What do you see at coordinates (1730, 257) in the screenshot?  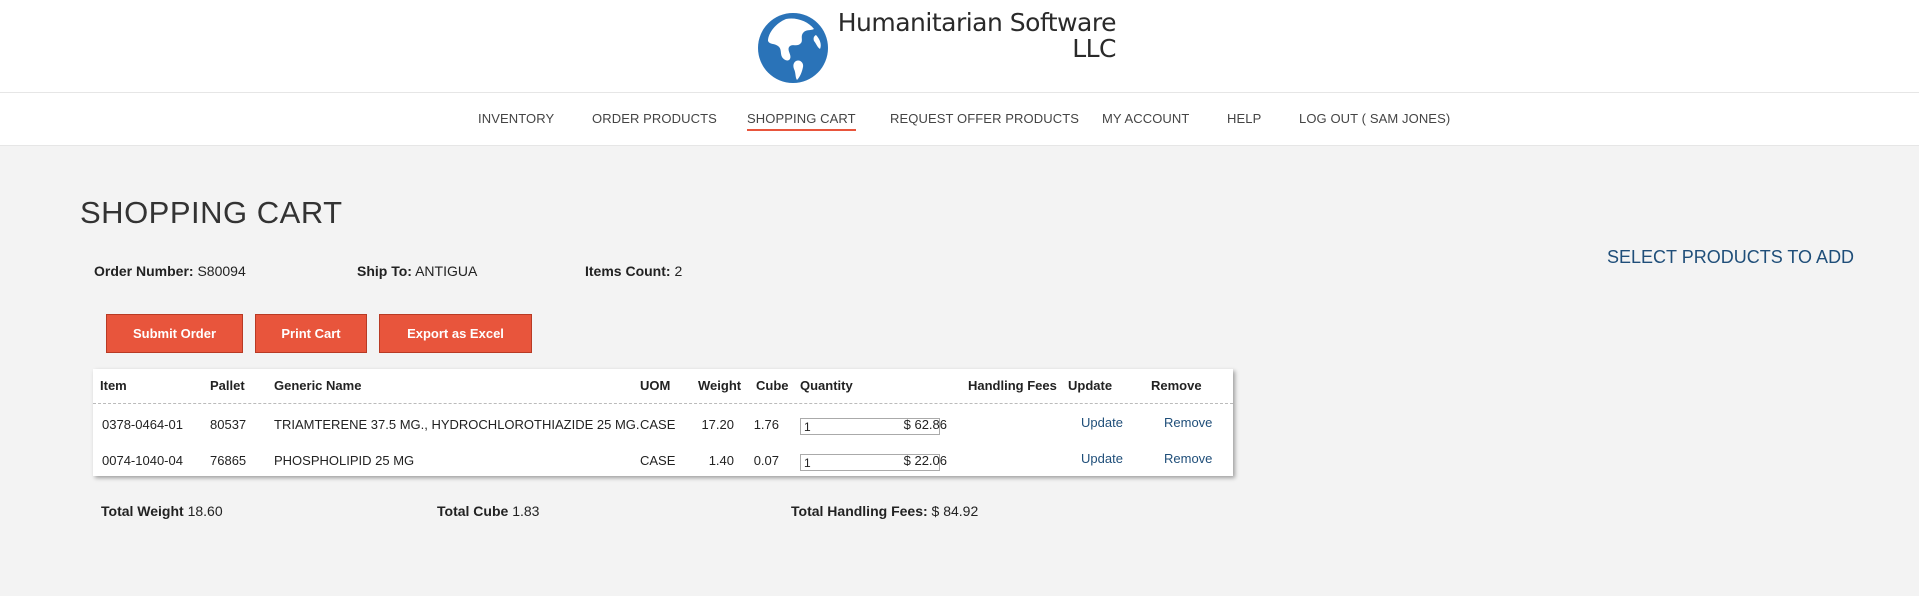 I see `select-products-link: SELECT PRODUCTS TO ADD` at bounding box center [1730, 257].